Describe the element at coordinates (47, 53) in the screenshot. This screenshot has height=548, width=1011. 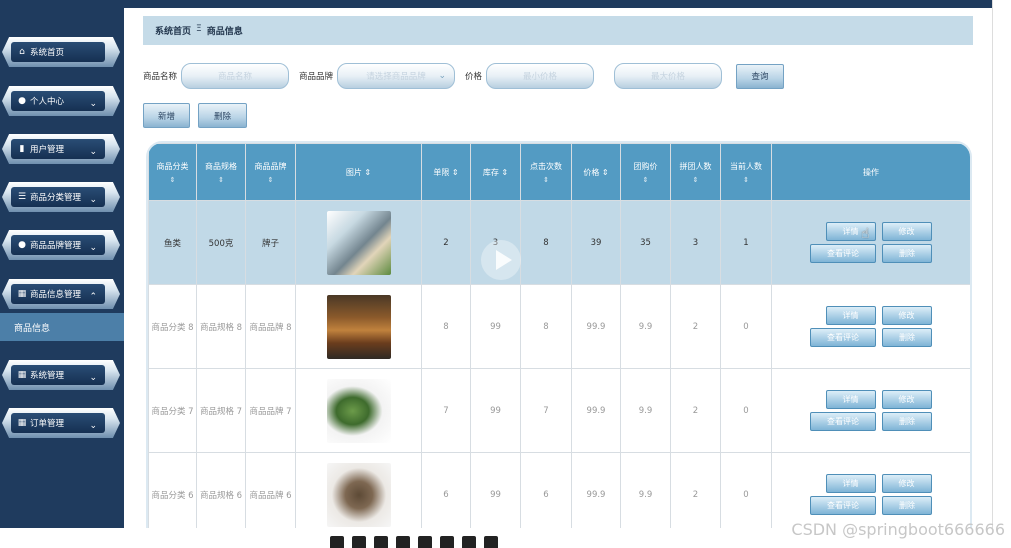
I see `sidebar-item-label: 系统首页` at that location.